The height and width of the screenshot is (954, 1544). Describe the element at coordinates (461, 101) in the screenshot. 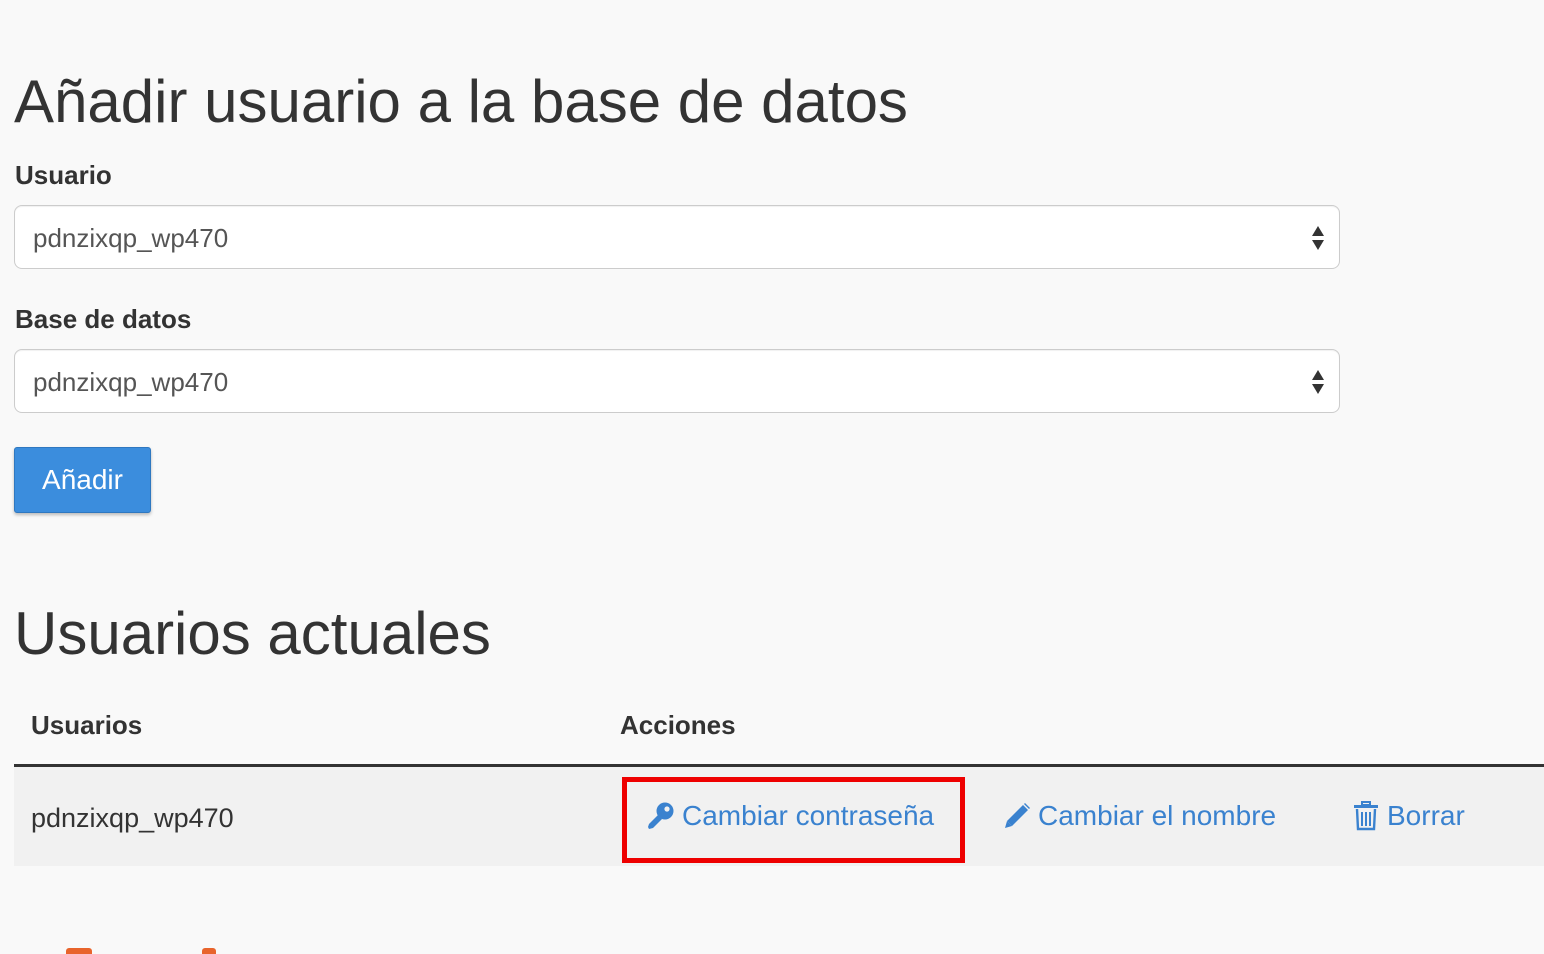

I see `add-user-title: Añadir usuario a la base de datos` at that location.